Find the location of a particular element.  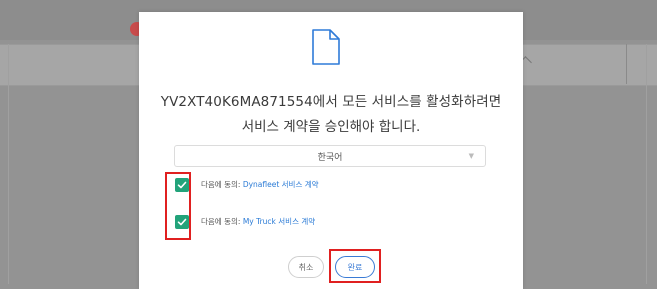

language-select-value: 한국어 is located at coordinates (330, 158).